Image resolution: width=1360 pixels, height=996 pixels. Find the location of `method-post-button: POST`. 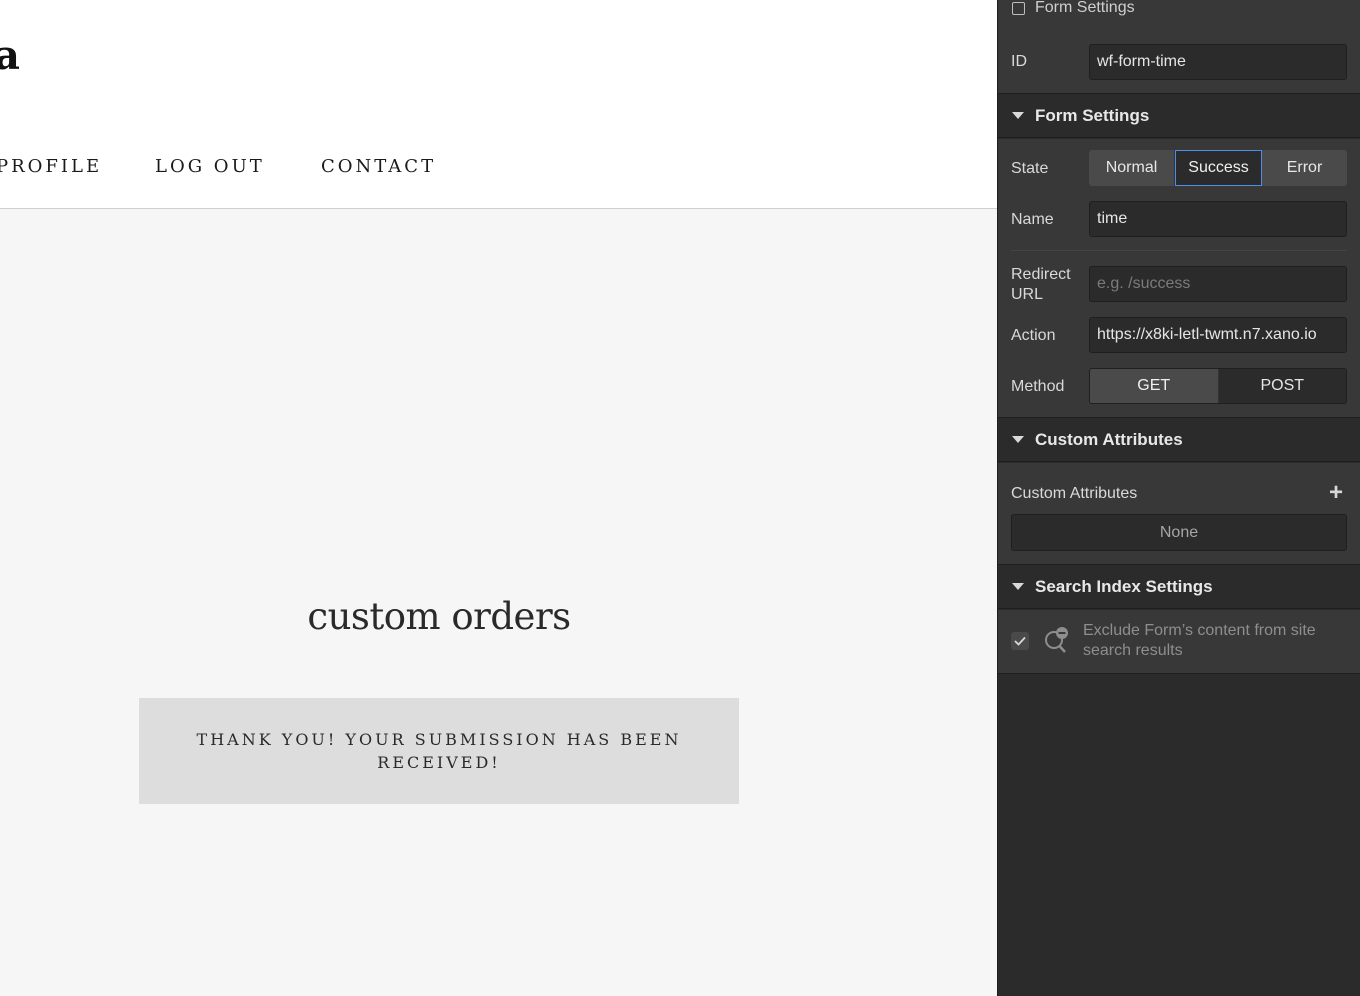

method-post-button: POST is located at coordinates (1283, 386).